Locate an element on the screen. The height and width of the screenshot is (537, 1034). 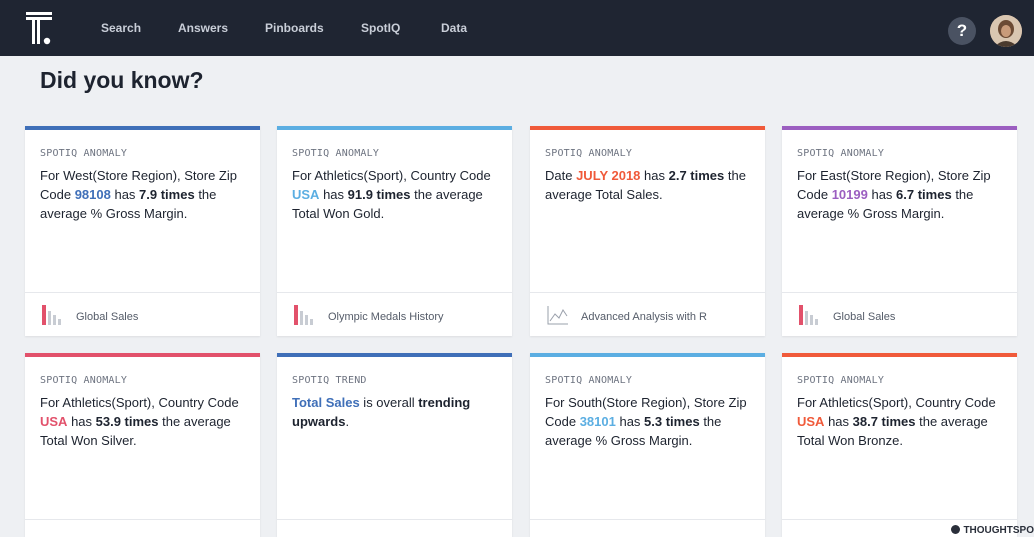
brand-logo-icon is located at coordinates (956, 529).